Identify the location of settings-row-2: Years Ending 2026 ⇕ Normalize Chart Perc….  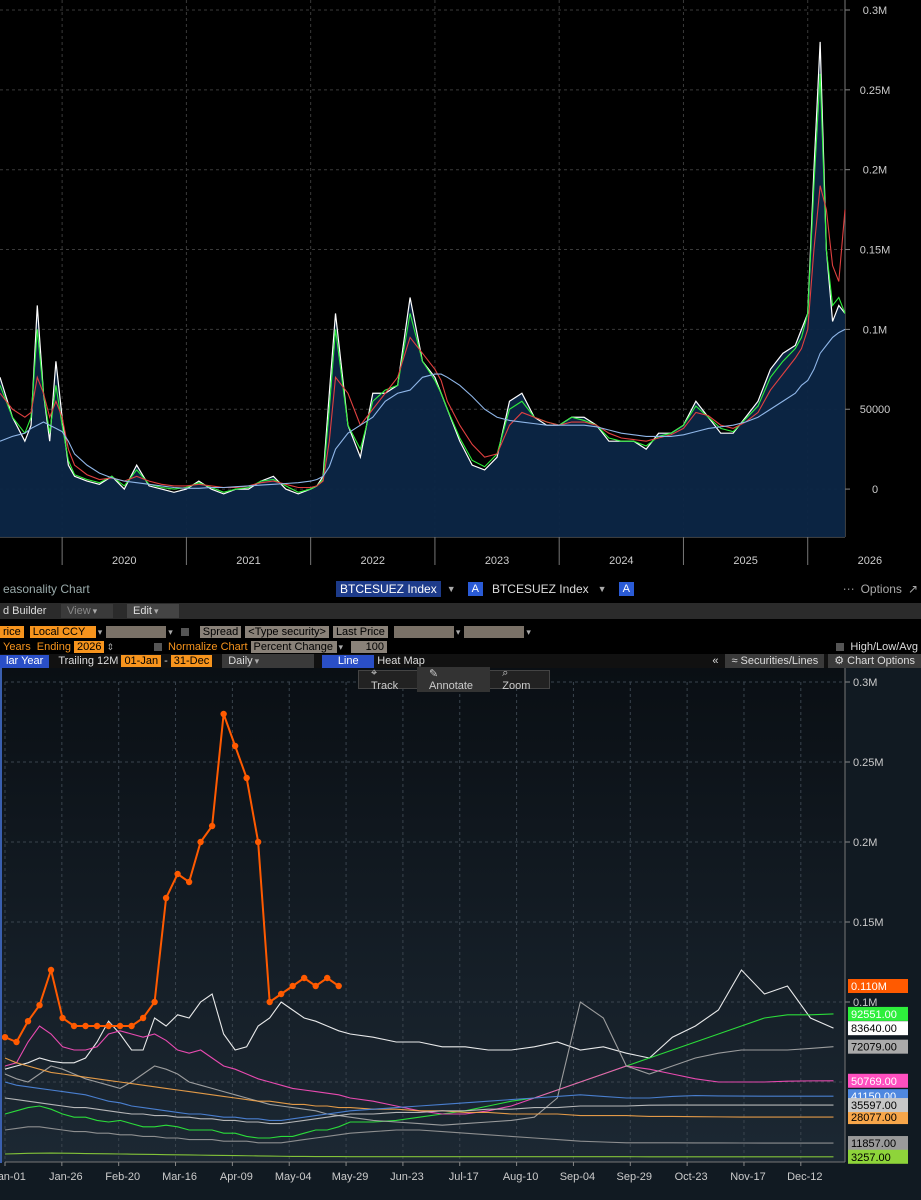
(460, 647).